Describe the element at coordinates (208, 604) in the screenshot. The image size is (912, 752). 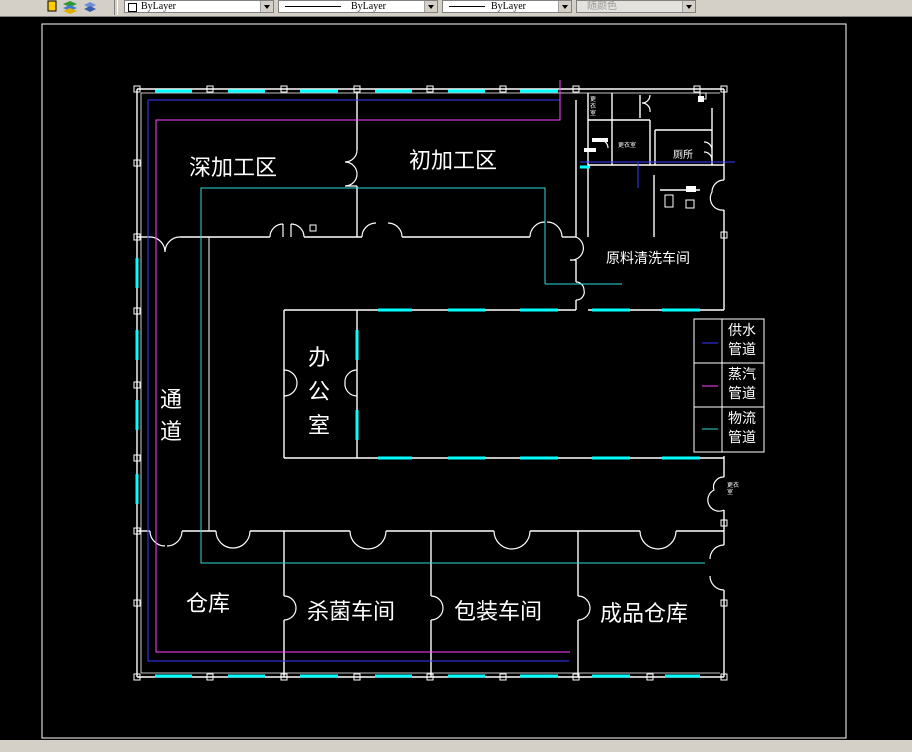
I see `room-label-warehouse: 仓库` at that location.